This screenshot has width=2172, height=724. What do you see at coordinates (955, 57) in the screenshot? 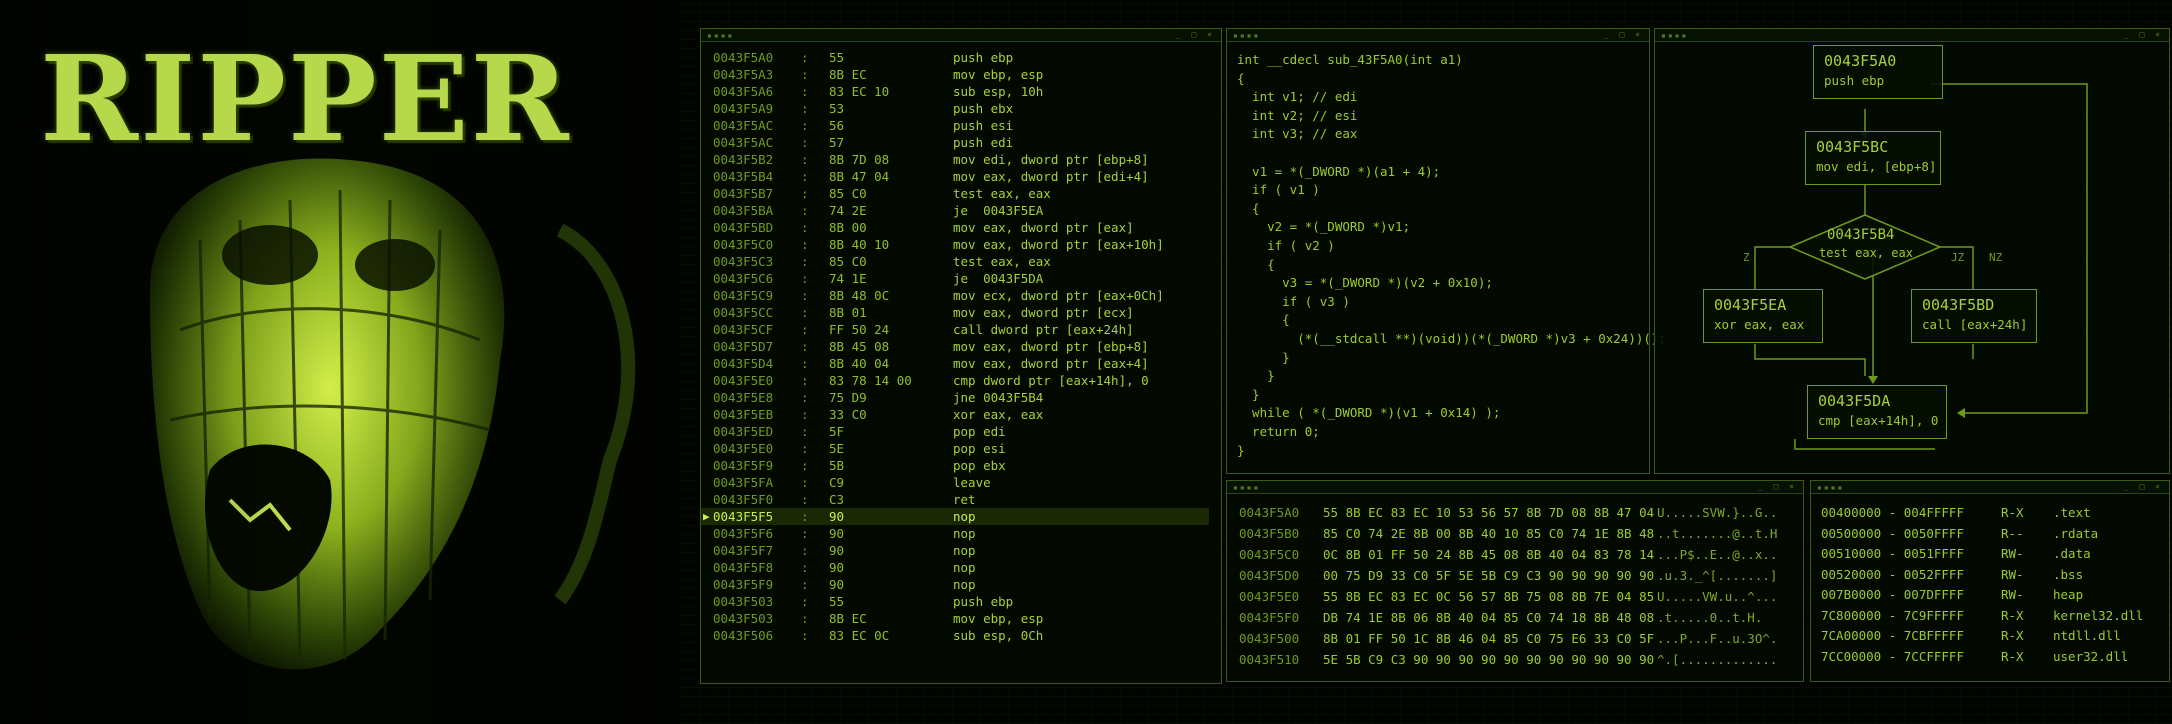
I see `disasm-row: 0043F5A0 55 push ebp:` at bounding box center [955, 57].